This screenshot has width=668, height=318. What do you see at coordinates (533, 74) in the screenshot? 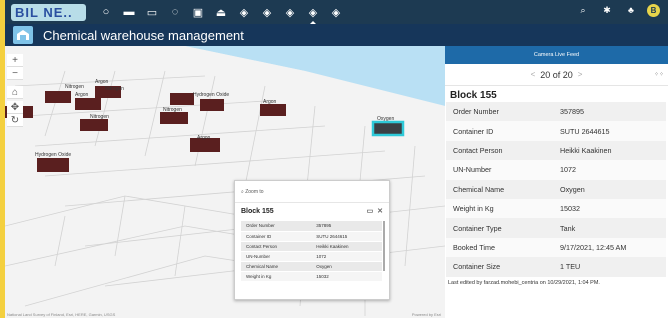
I see `previous-button: <` at bounding box center [533, 74].